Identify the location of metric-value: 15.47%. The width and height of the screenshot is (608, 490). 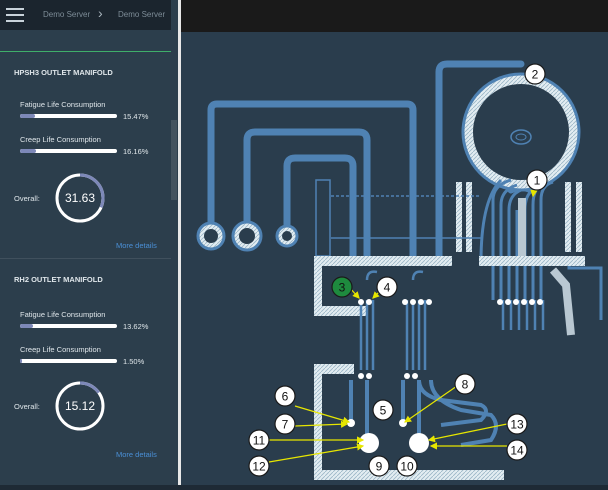
(136, 116).